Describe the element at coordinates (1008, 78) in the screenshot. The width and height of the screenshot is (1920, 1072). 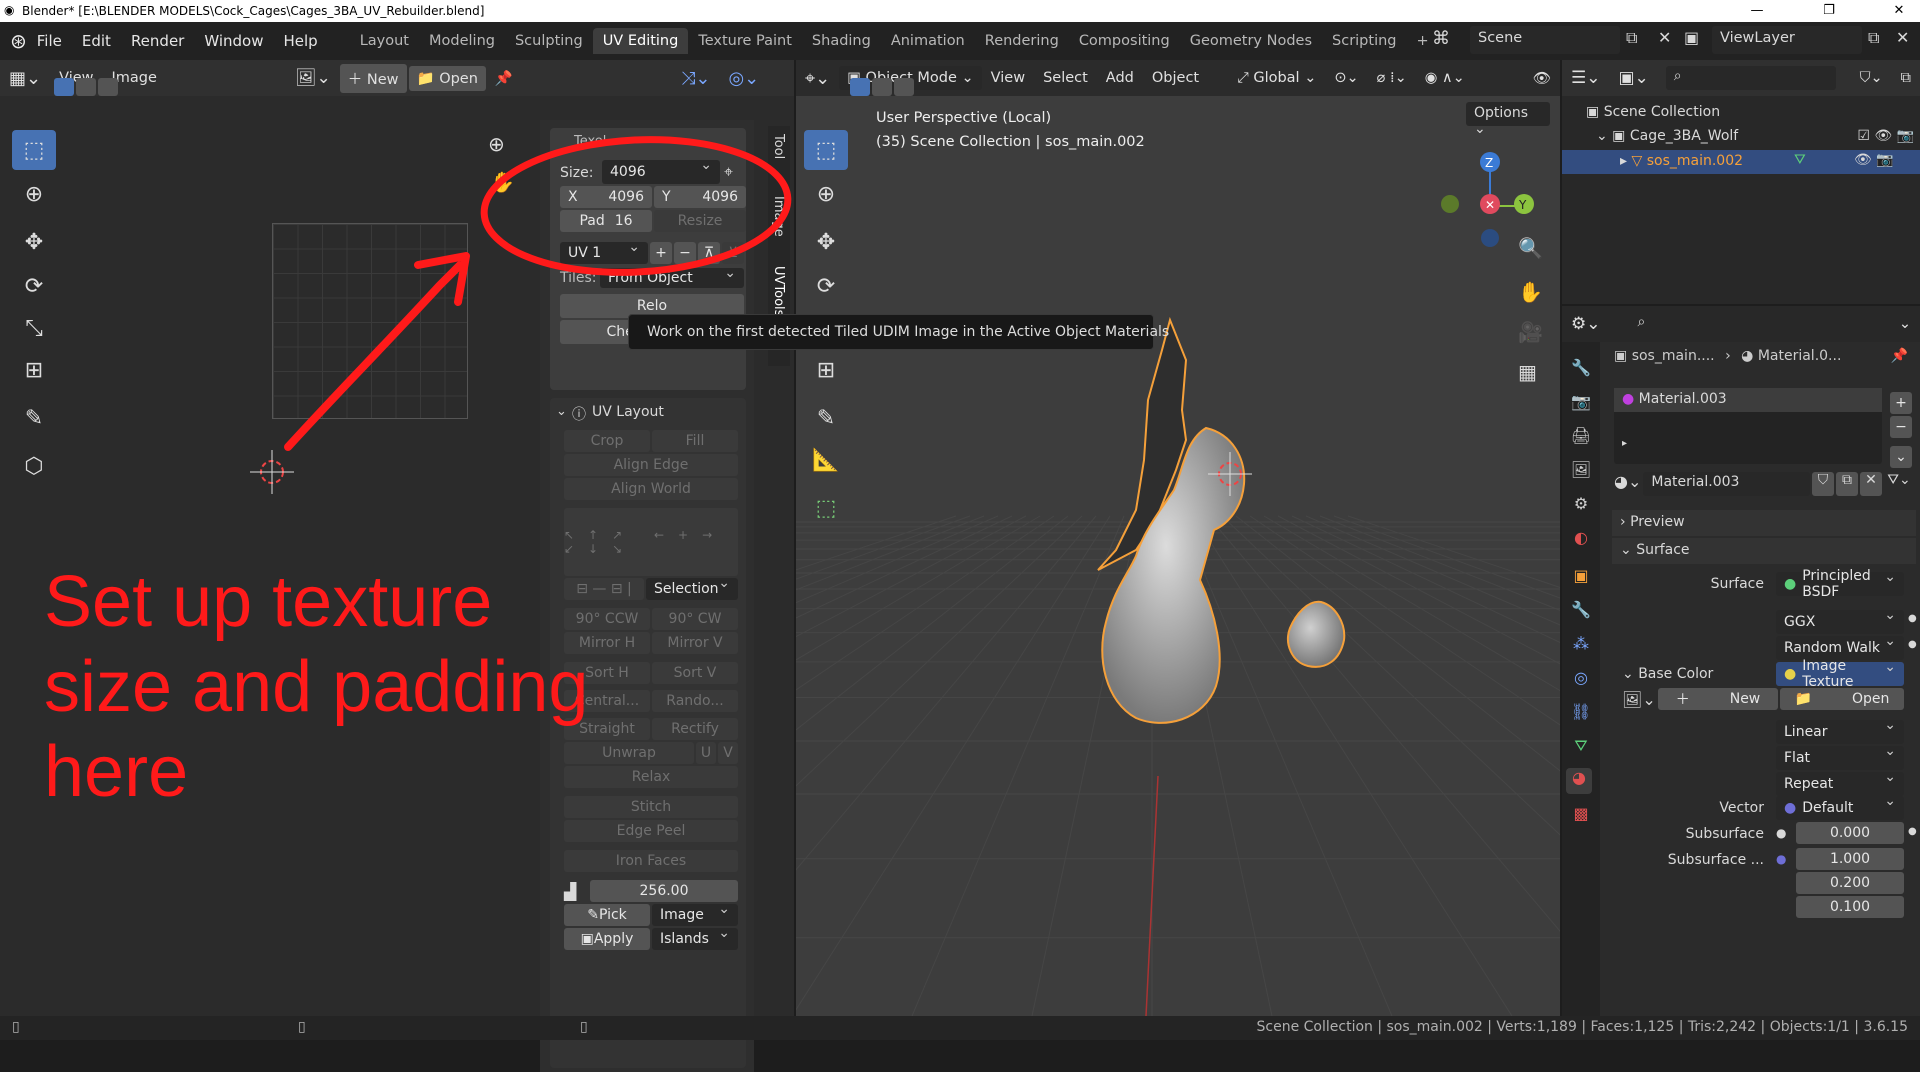
I see `viewport-view-menu: View` at that location.